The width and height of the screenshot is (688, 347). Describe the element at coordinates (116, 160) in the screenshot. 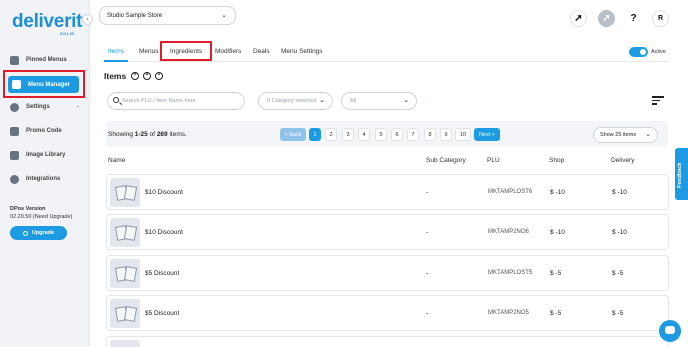

I see `column-header-name: Name` at that location.